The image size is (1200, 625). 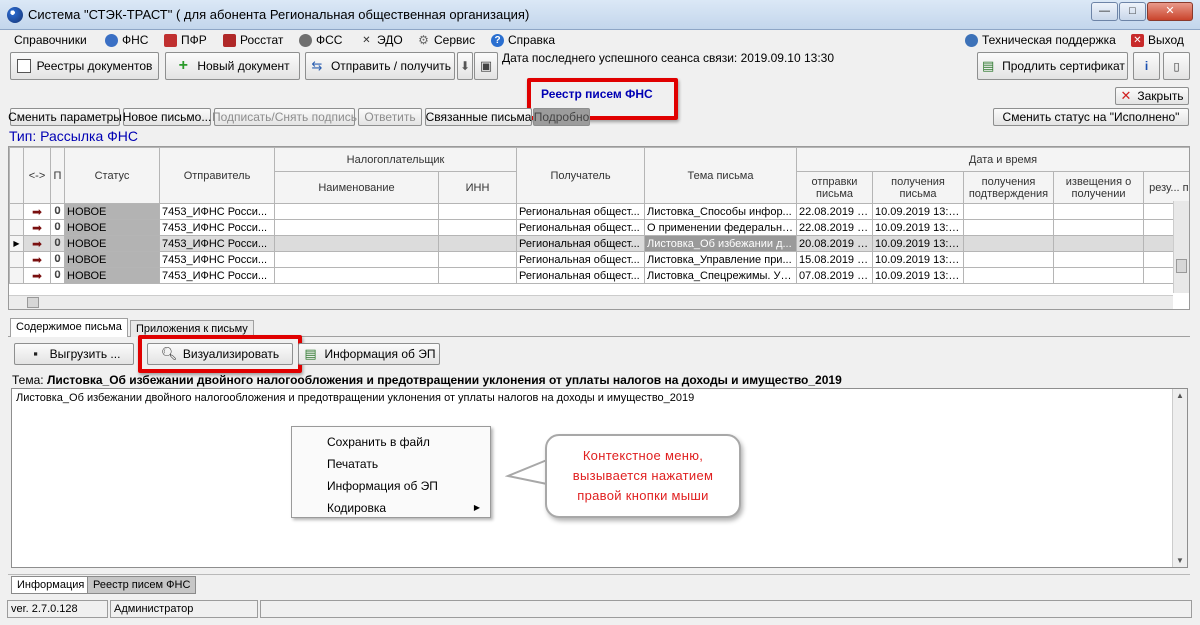 What do you see at coordinates (232, 66) in the screenshot?
I see `new-document-button: + Новый документ` at bounding box center [232, 66].